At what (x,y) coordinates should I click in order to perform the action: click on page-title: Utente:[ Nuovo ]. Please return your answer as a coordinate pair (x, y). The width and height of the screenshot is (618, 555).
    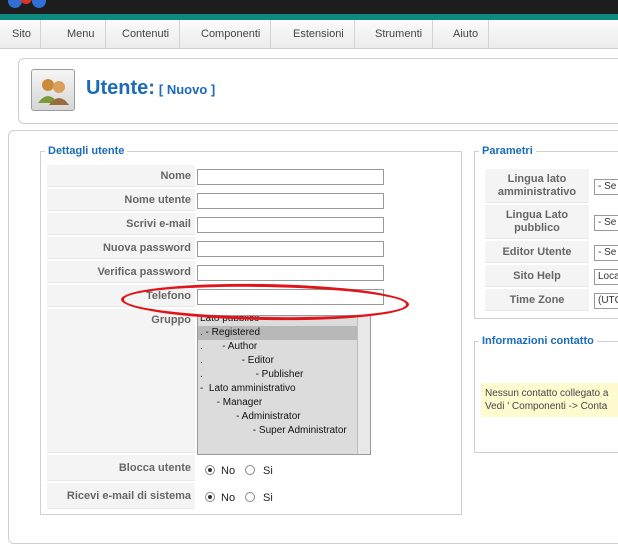
    Looking at the image, I should click on (150, 88).